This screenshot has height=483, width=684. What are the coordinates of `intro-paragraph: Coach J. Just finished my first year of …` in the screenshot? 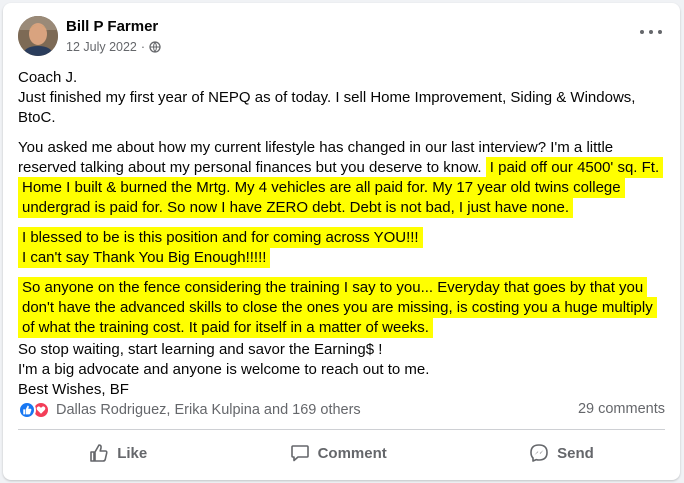 It's located at (343, 98).